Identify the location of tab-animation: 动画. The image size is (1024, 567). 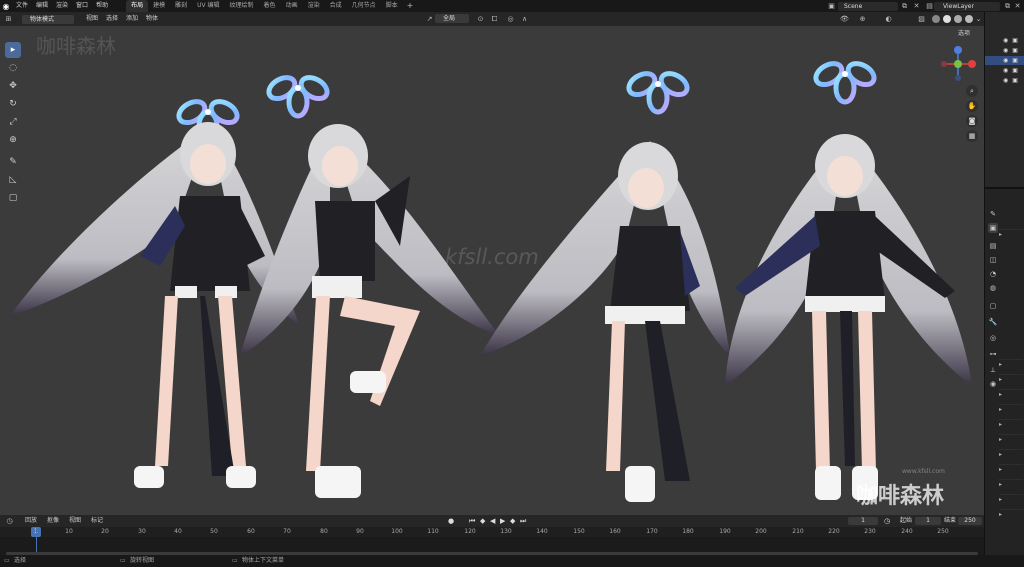
(292, 6).